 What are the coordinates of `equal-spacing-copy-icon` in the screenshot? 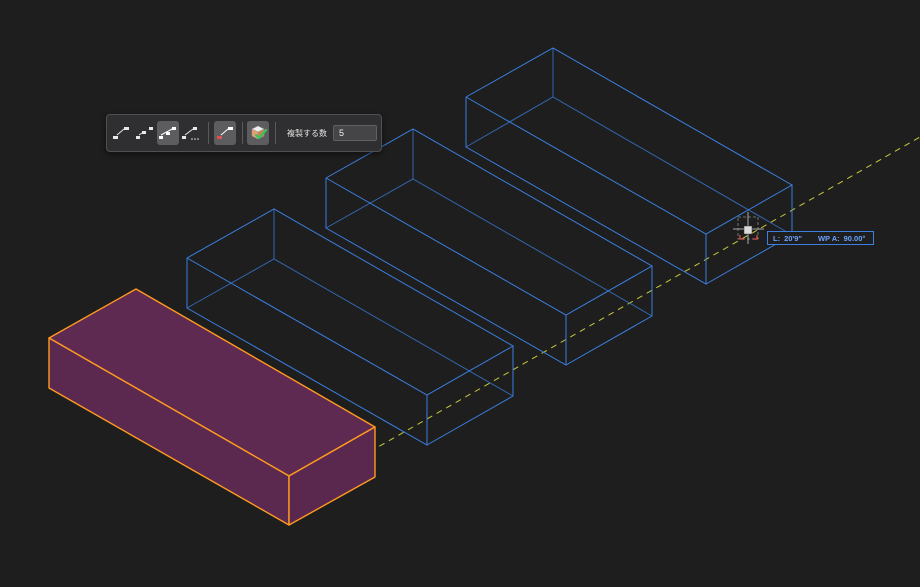 It's located at (167, 133).